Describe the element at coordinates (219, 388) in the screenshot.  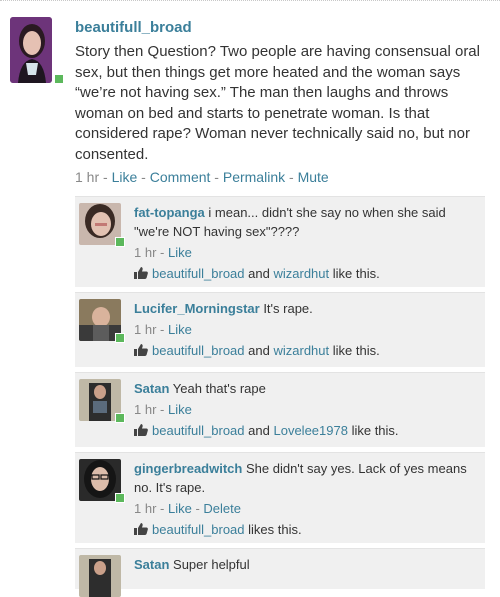
I see `comment-text: Yeah that's rape` at that location.